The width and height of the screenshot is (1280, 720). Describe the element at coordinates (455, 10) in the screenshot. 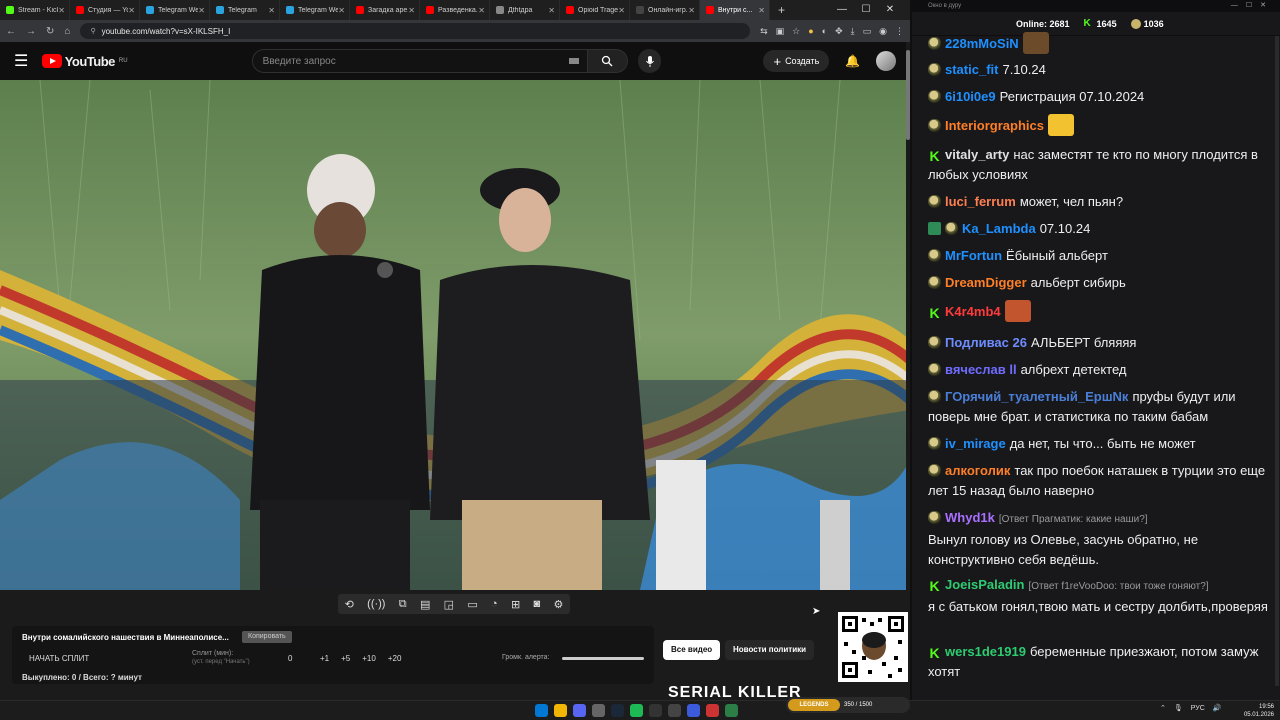

I see `browser-tab: Разведенка... ✕` at that location.